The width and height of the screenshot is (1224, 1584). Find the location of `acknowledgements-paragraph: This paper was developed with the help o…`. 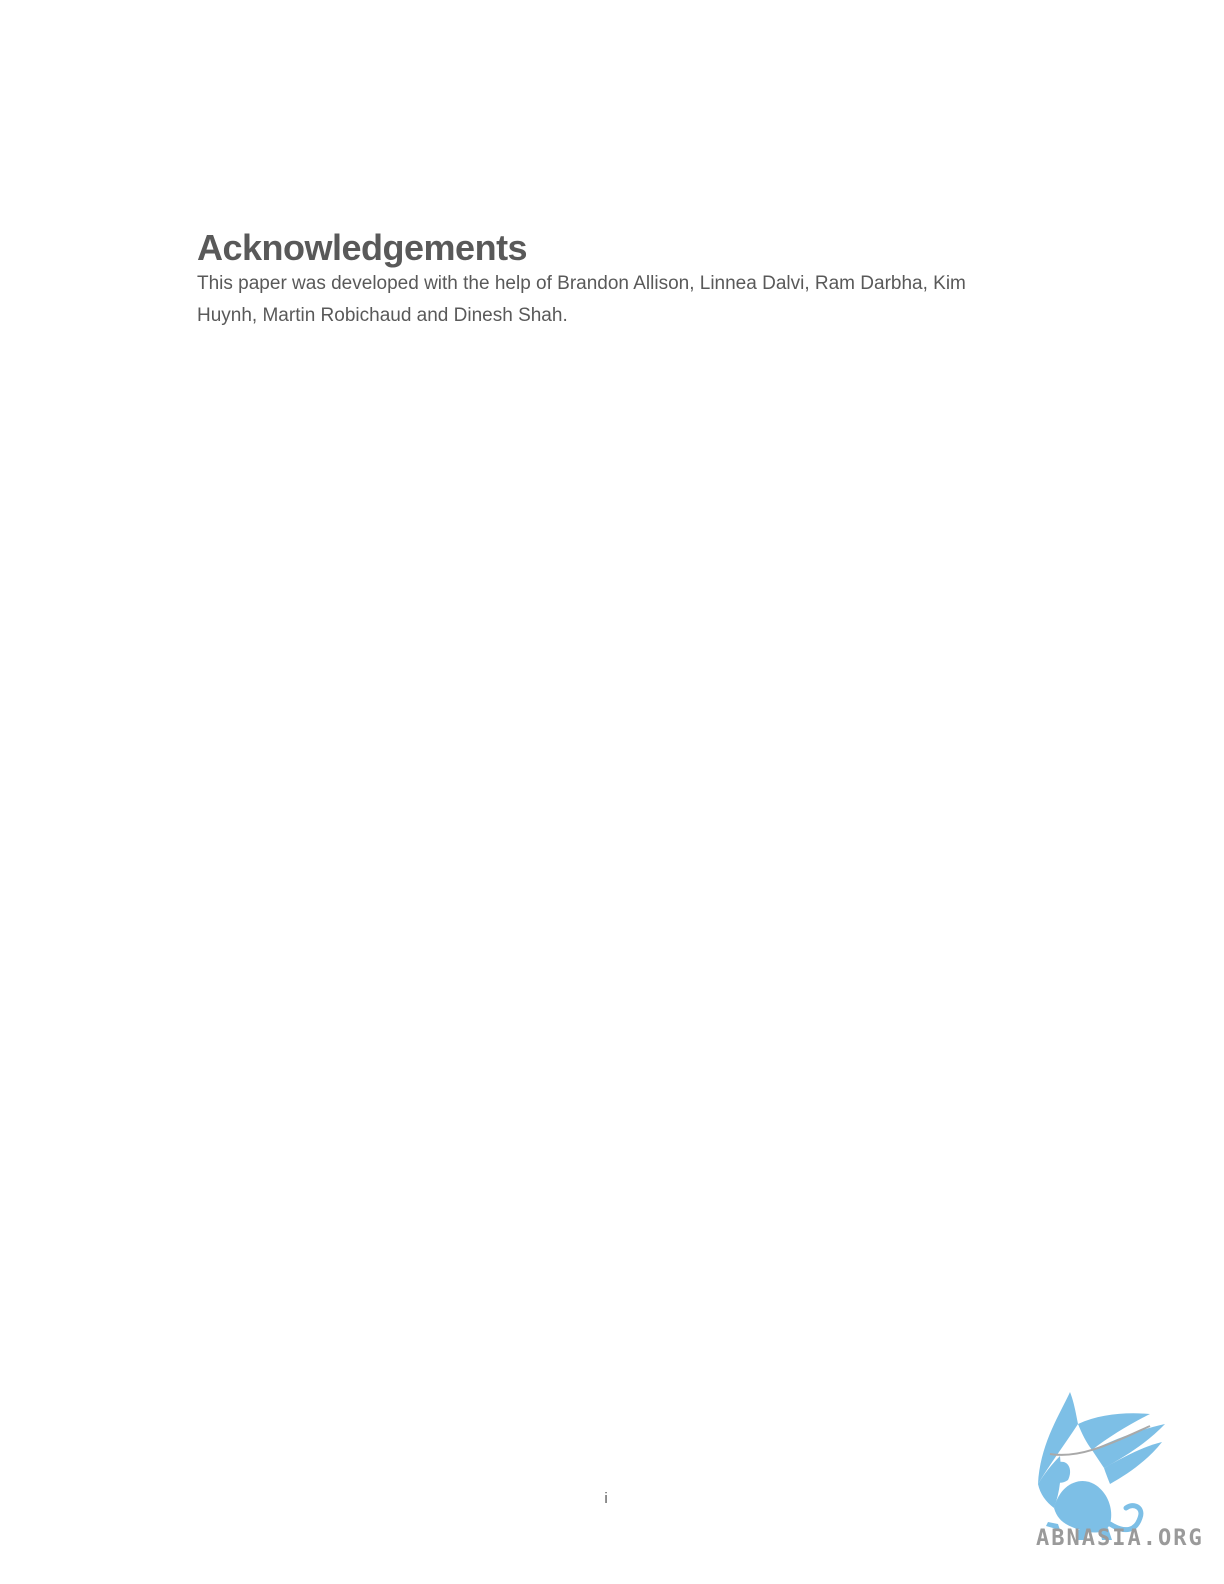

acknowledgements-paragraph: This paper was developed with the help o… is located at coordinates (581, 299).